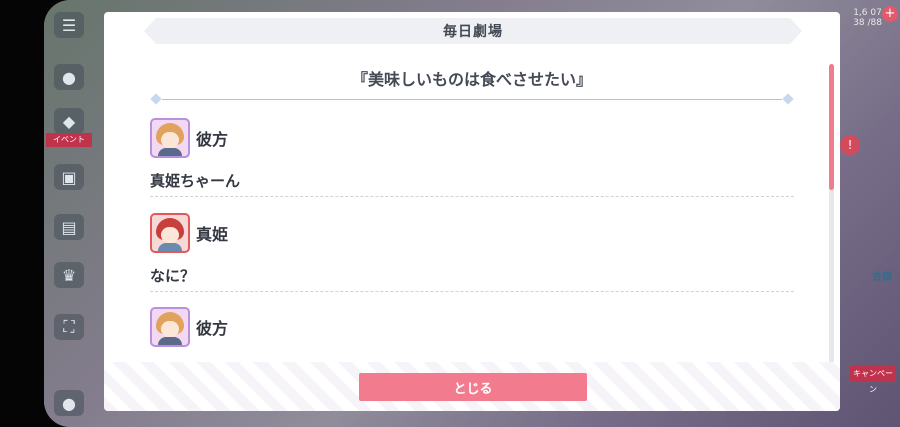 The image size is (900, 427). Describe the element at coordinates (69, 227) in the screenshot. I see `board-icon: ▤` at that location.